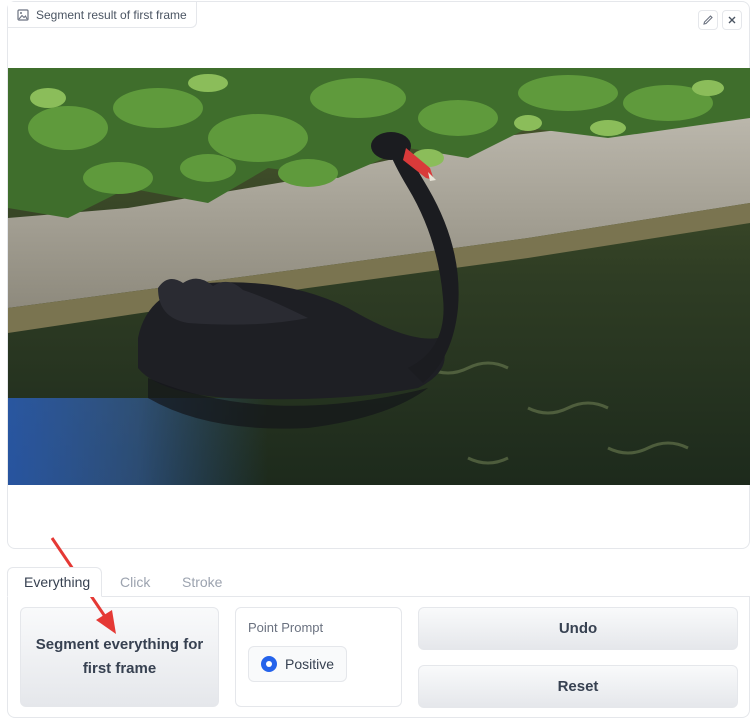  I want to click on image-icon, so click(23, 14).